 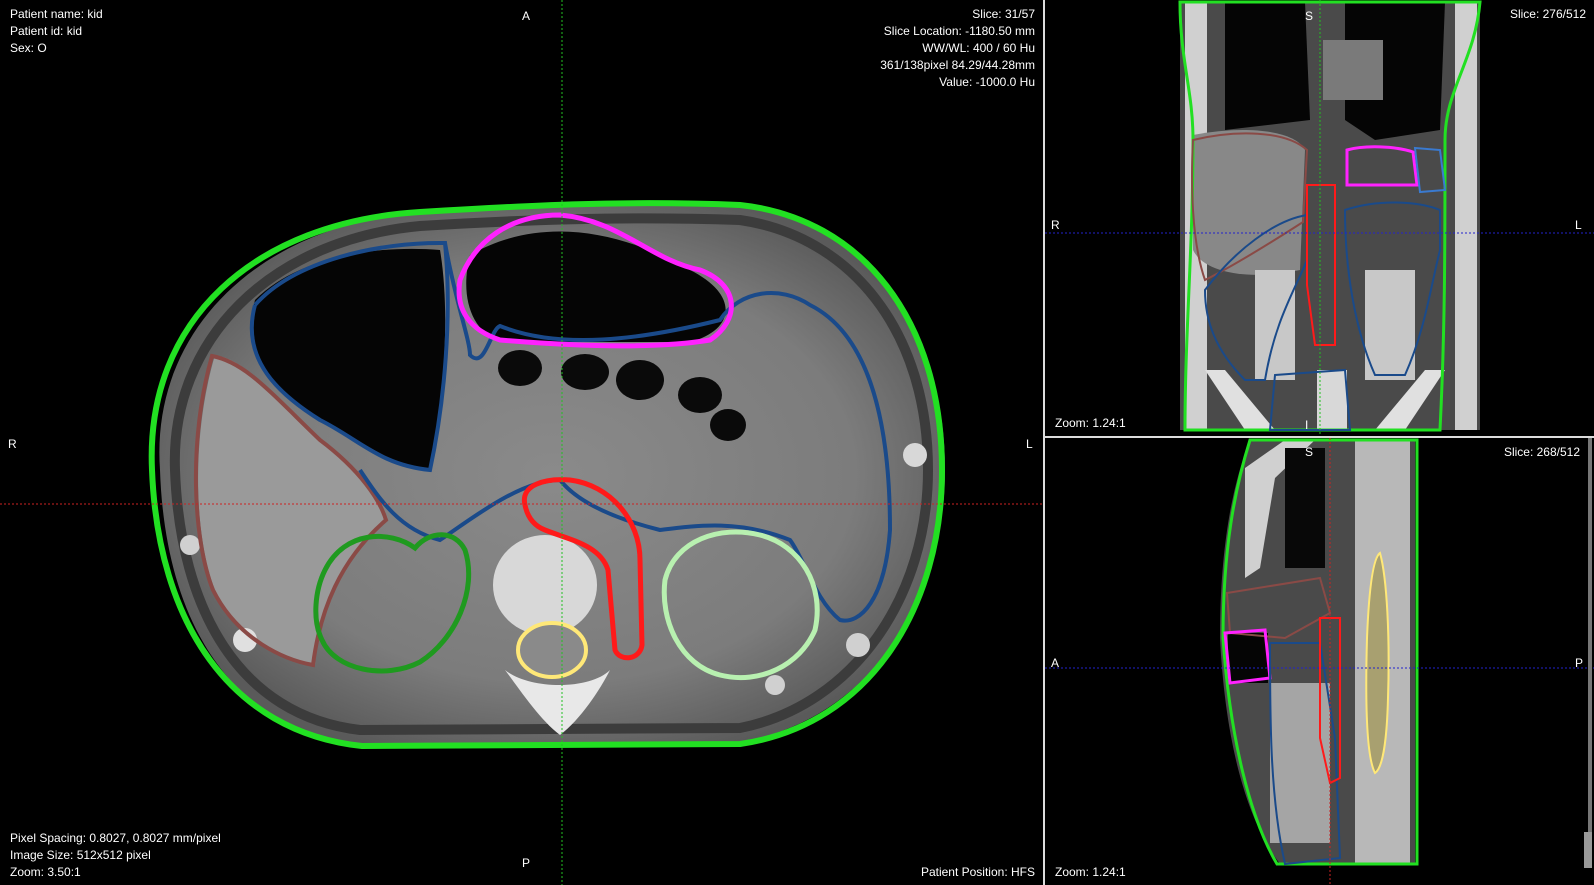 I want to click on sagittal-orient-left: A, so click(x=1055, y=663).